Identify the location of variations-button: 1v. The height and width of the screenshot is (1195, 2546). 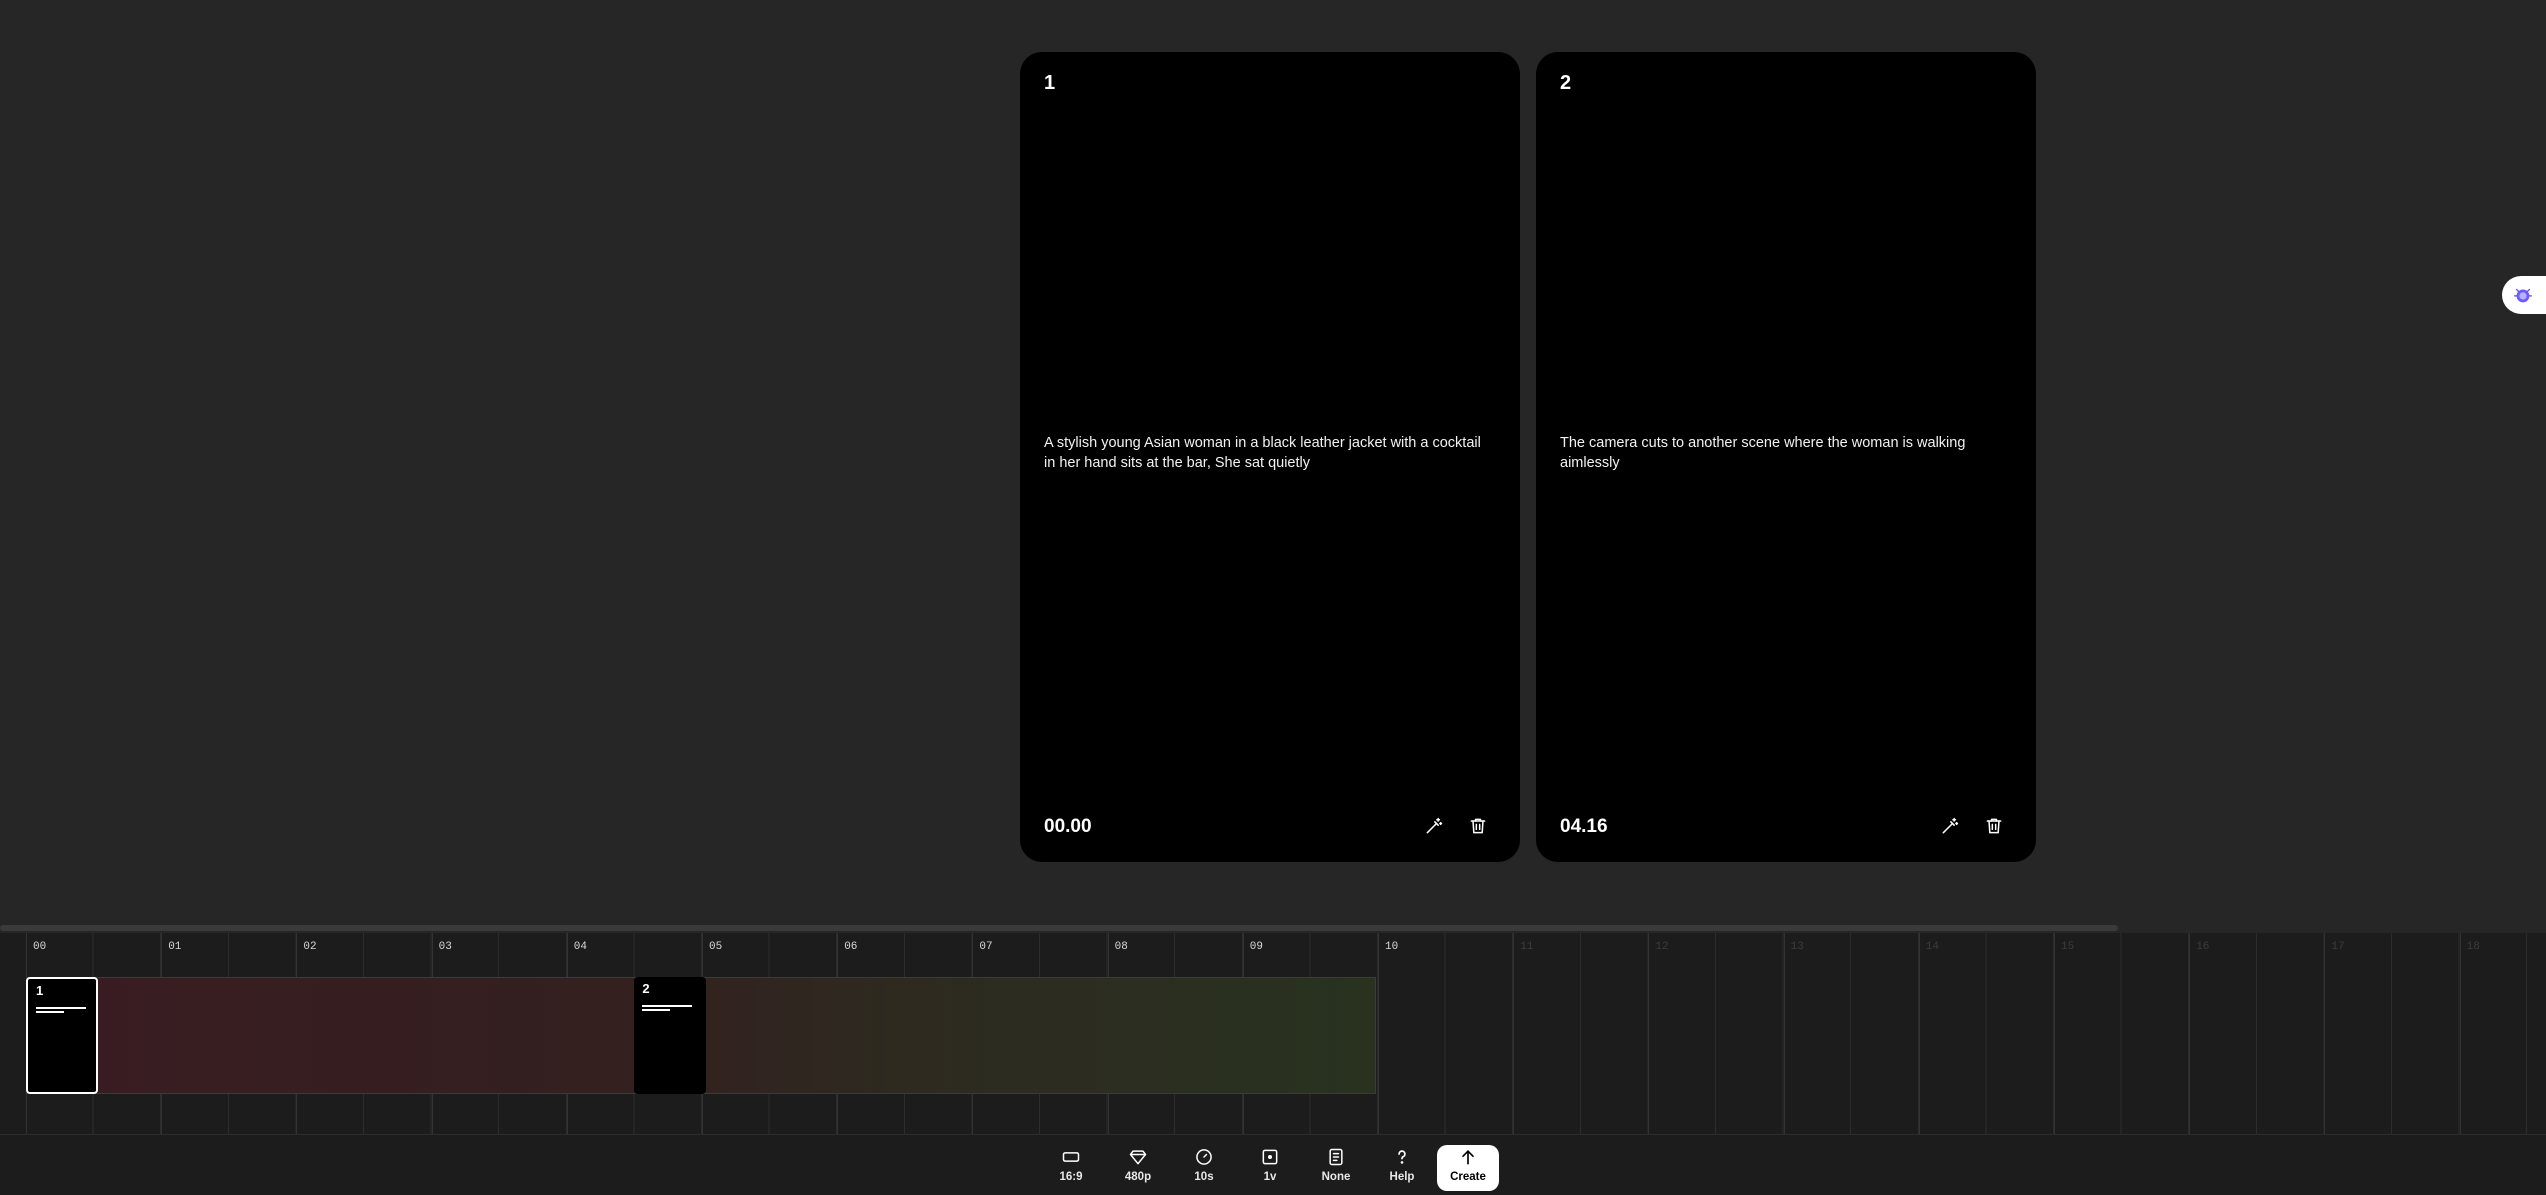
(1270, 1168).